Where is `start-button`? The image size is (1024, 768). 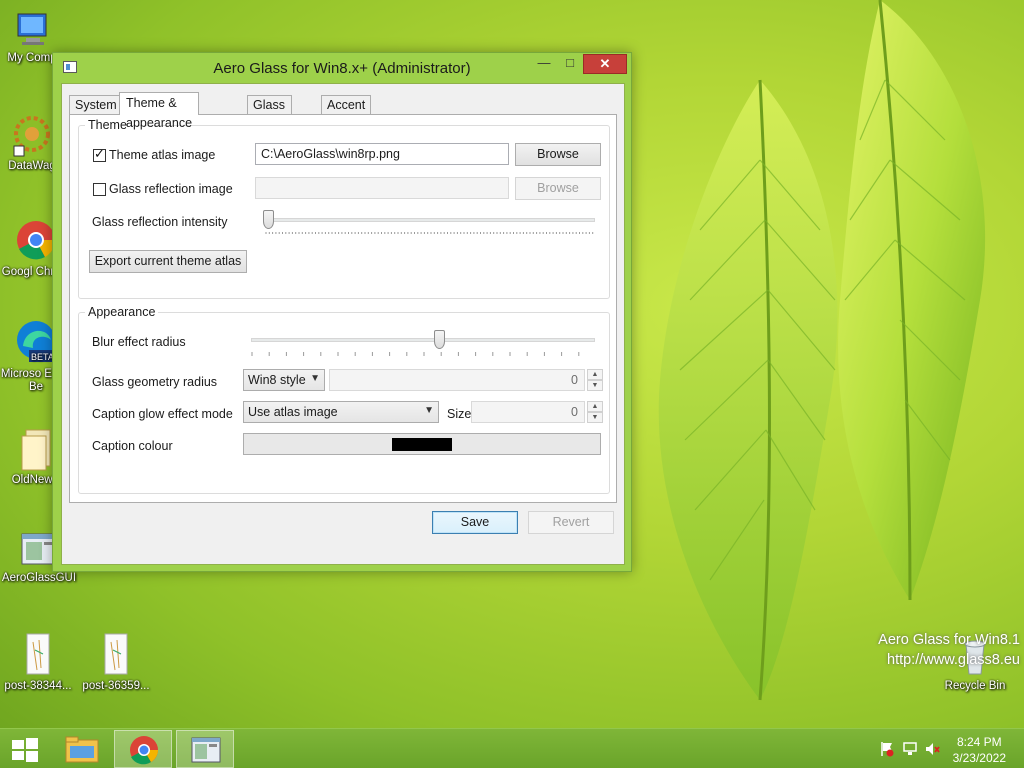
start-button is located at coordinates (25, 749).